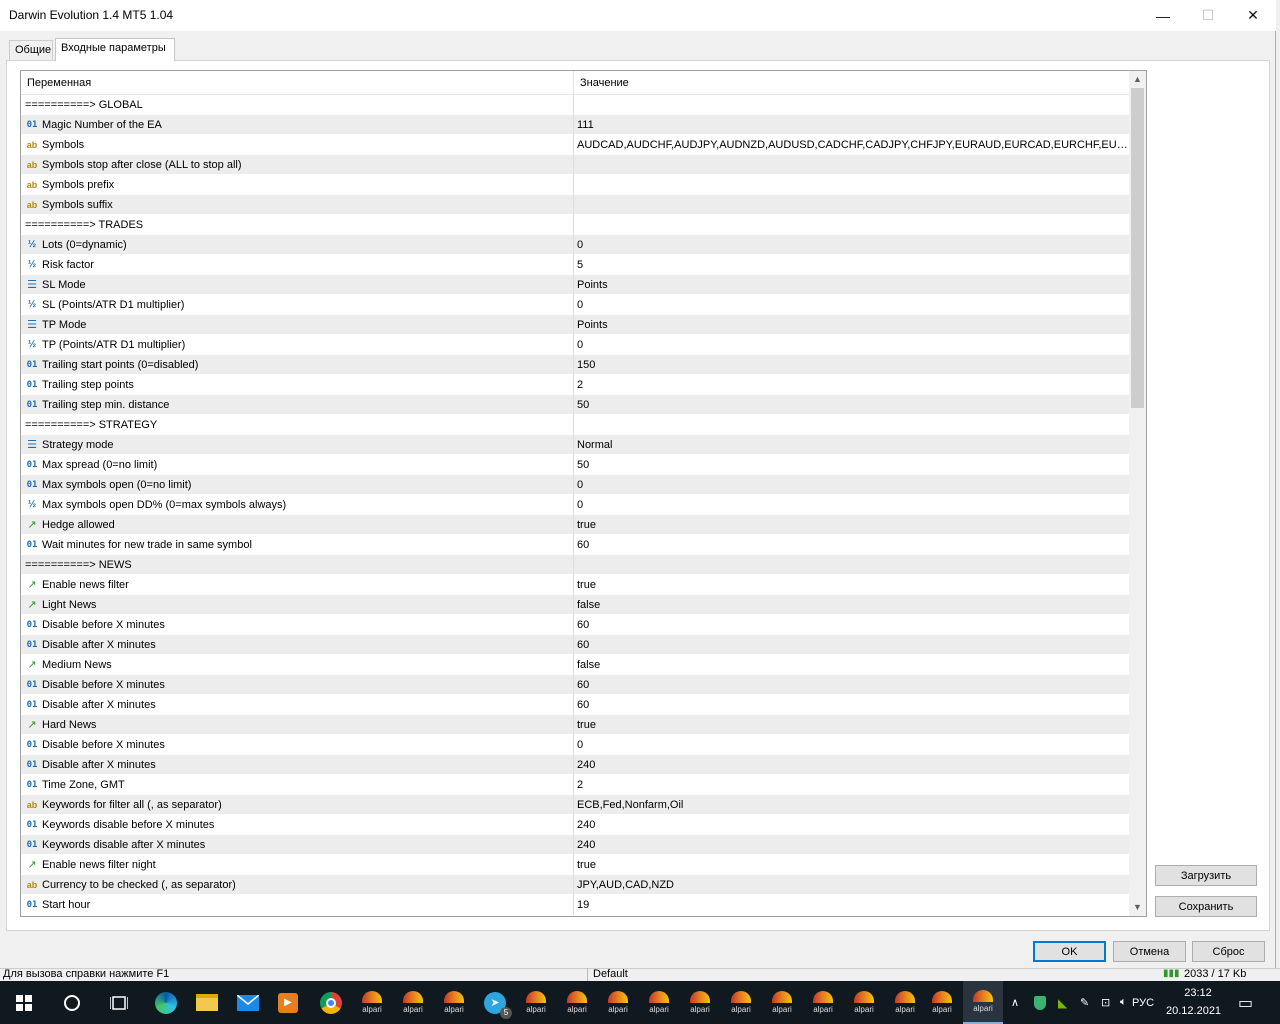  What do you see at coordinates (1084, 1002) in the screenshot?
I see `pen-icon: ✎` at bounding box center [1084, 1002].